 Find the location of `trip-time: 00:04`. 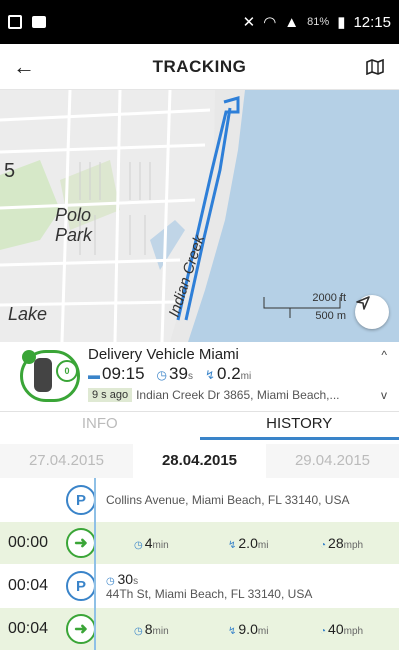

trip-time: 00:04 is located at coordinates (28, 628).